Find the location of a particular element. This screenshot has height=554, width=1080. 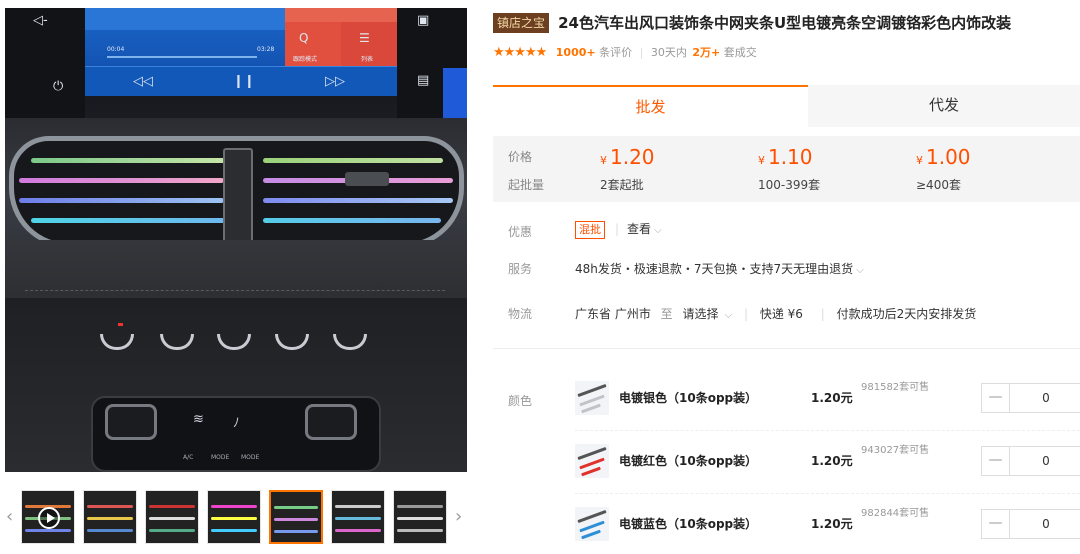

product-title-row: 镇店之宝 24色汽车出风口装饰条中网夹条U型电镀亮条空调镀铬彩色内饰改装 is located at coordinates (786, 25).